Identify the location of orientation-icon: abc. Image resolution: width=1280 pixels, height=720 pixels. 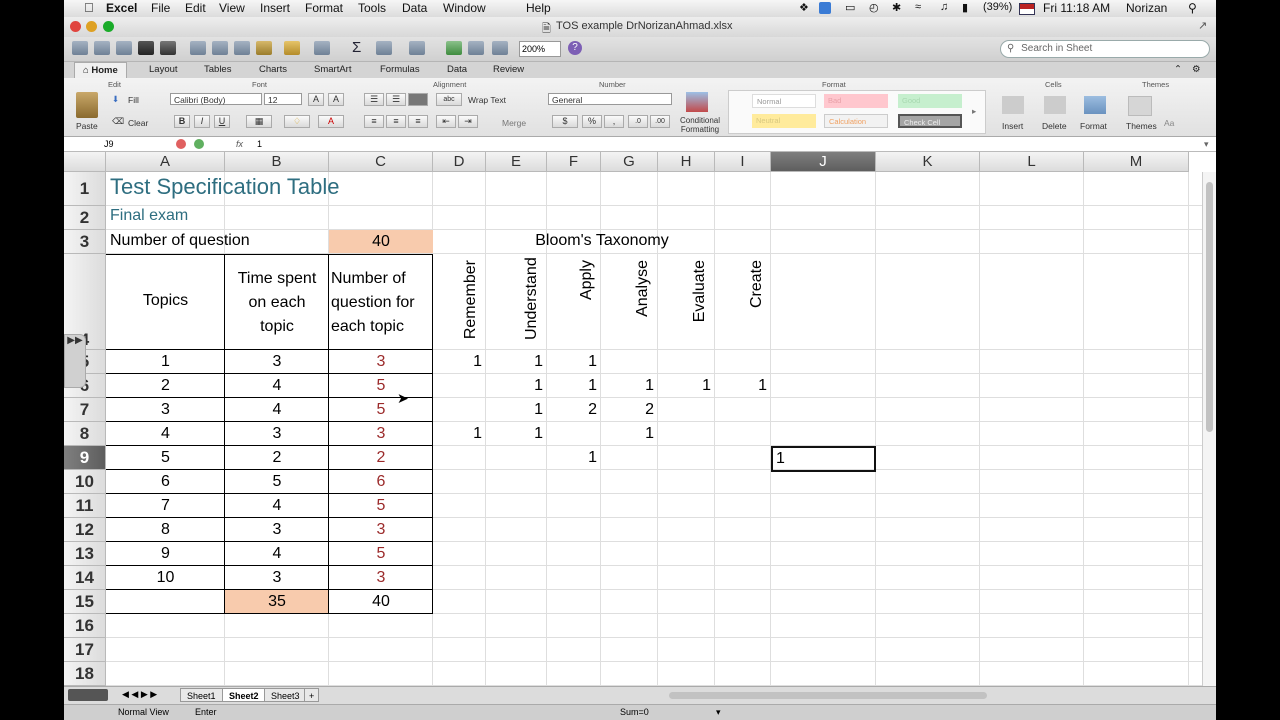
(449, 99).